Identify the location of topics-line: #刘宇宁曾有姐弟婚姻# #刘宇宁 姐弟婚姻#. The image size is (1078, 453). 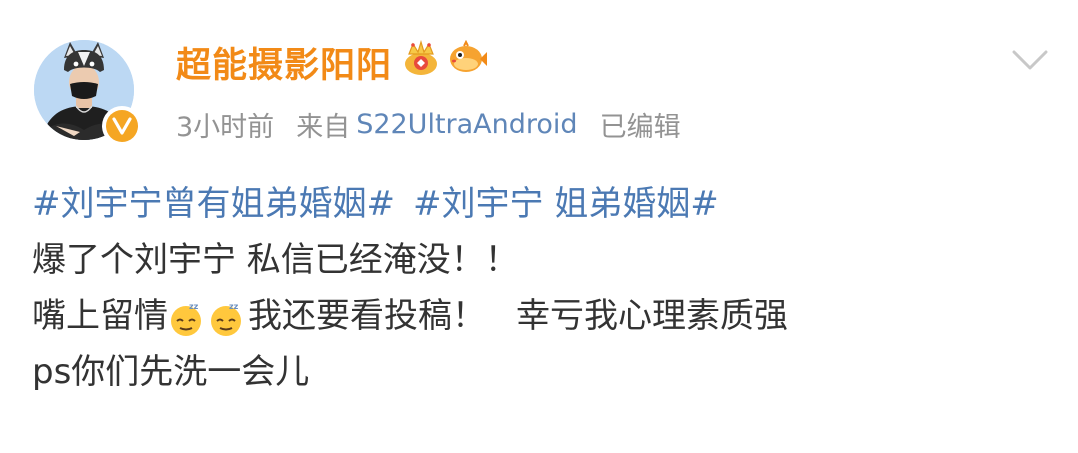
(542, 204).